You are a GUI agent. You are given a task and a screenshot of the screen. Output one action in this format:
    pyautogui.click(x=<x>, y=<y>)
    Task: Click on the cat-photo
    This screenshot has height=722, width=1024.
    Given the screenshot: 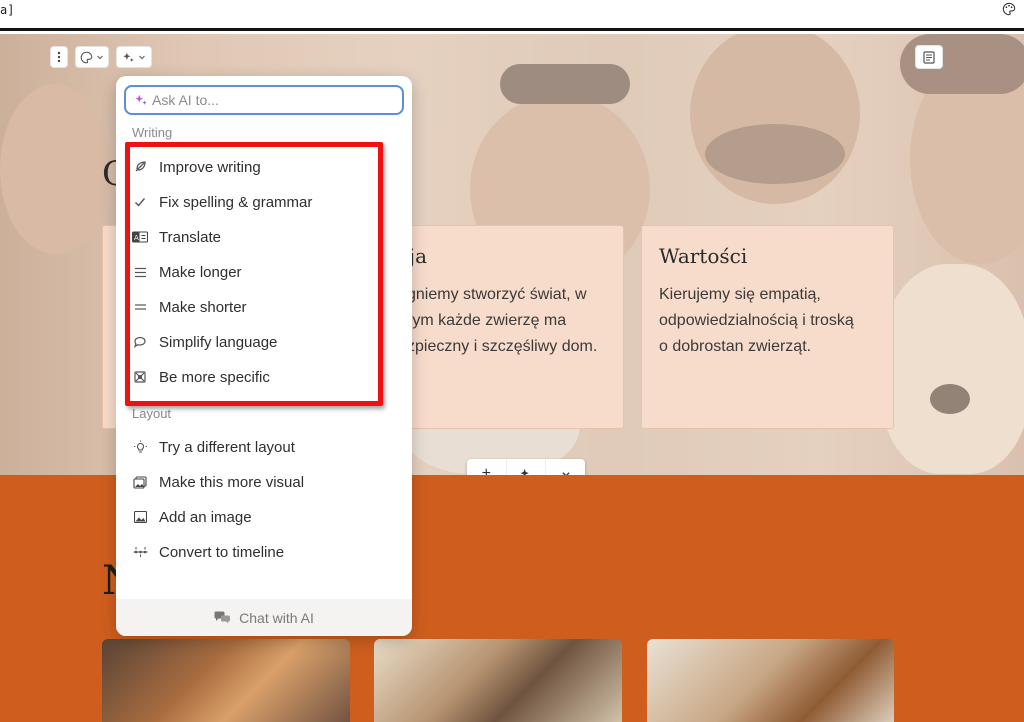 What is the action you would take?
    pyautogui.click(x=498, y=680)
    